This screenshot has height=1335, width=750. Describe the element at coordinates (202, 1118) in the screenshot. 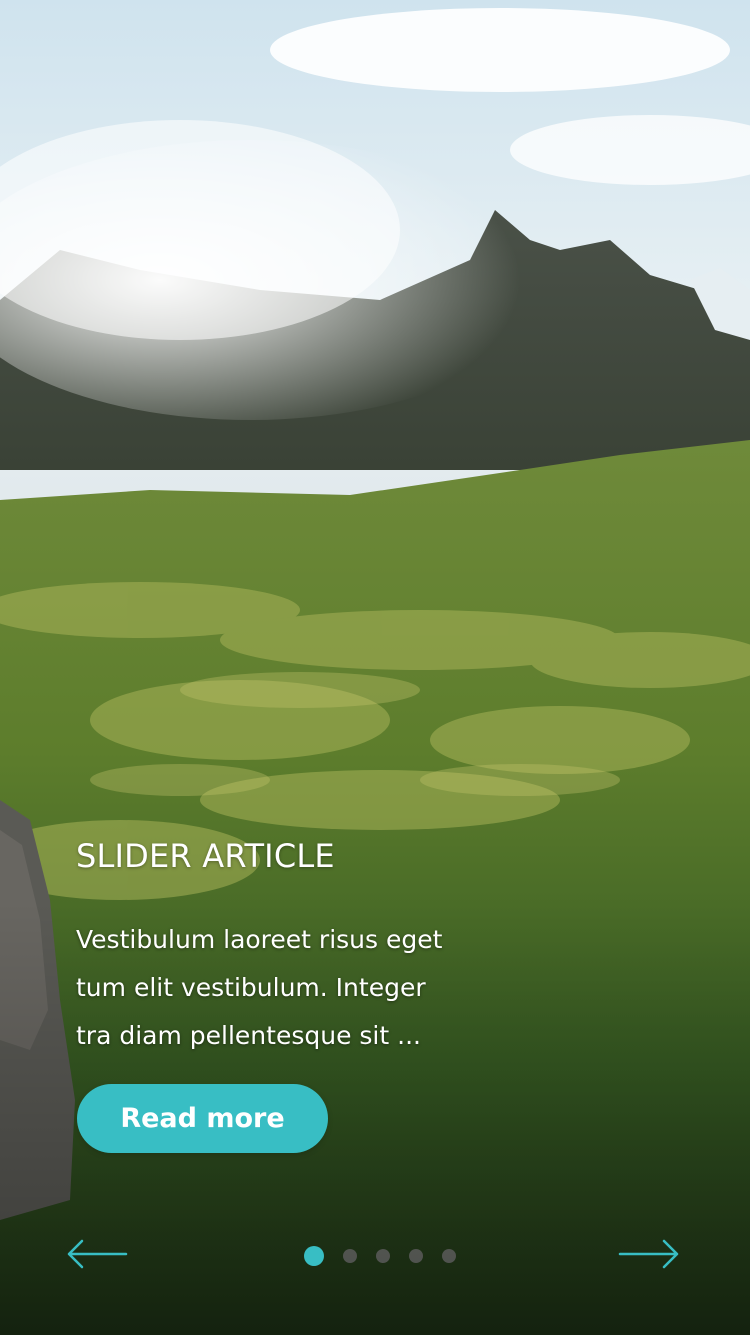

I see `read-more-button: Read more` at that location.